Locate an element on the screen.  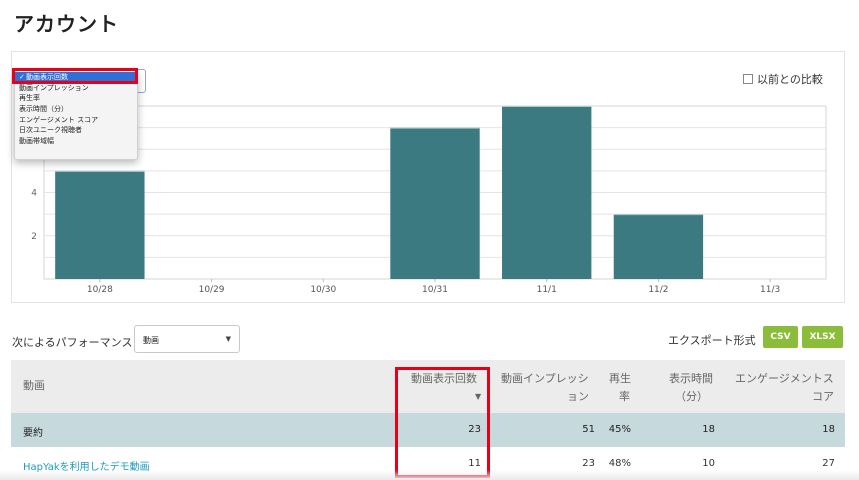
views-column-highlight-box is located at coordinates (442, 422).